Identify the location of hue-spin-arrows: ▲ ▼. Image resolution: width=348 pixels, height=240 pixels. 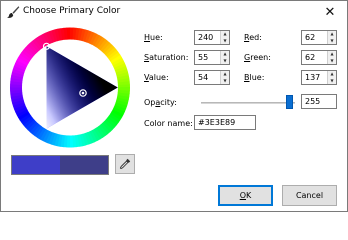
(224, 37).